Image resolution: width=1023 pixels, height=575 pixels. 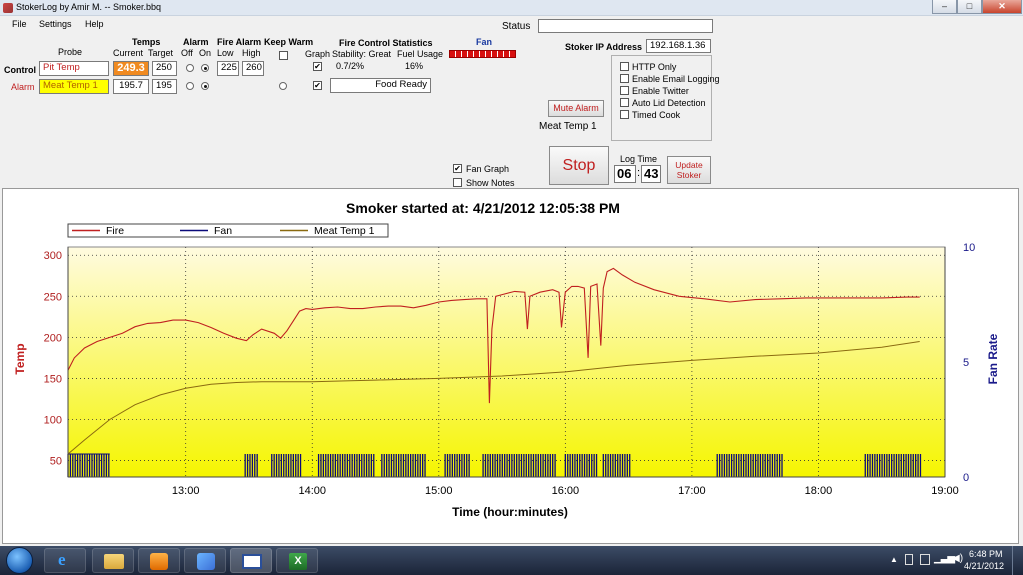 I want to click on tray-flag-icon, so click(x=909, y=559).